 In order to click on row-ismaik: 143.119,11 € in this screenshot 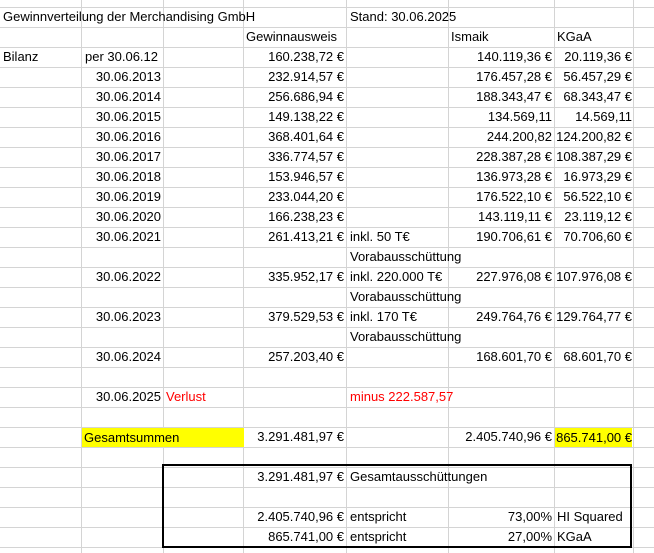, I will do `click(500, 217)`.